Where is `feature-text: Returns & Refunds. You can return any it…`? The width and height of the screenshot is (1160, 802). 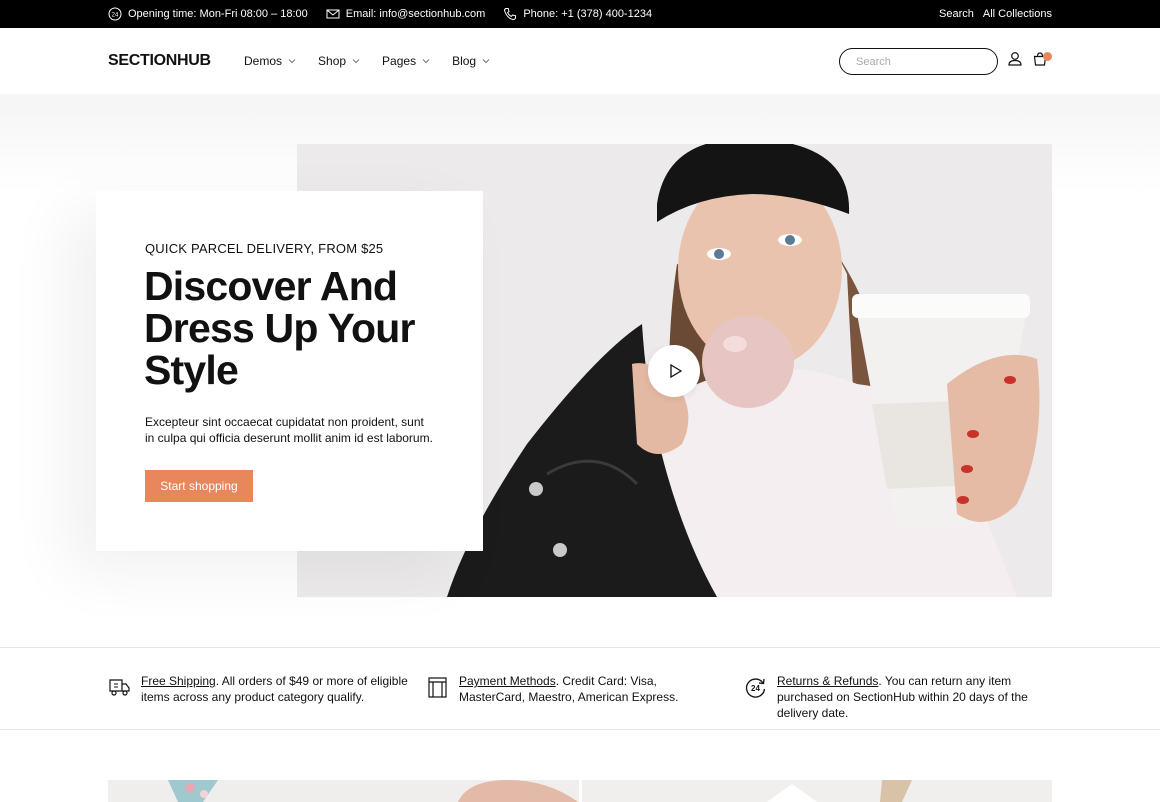
feature-text: Returns & Refunds. You can return any it… is located at coordinates (915, 697).